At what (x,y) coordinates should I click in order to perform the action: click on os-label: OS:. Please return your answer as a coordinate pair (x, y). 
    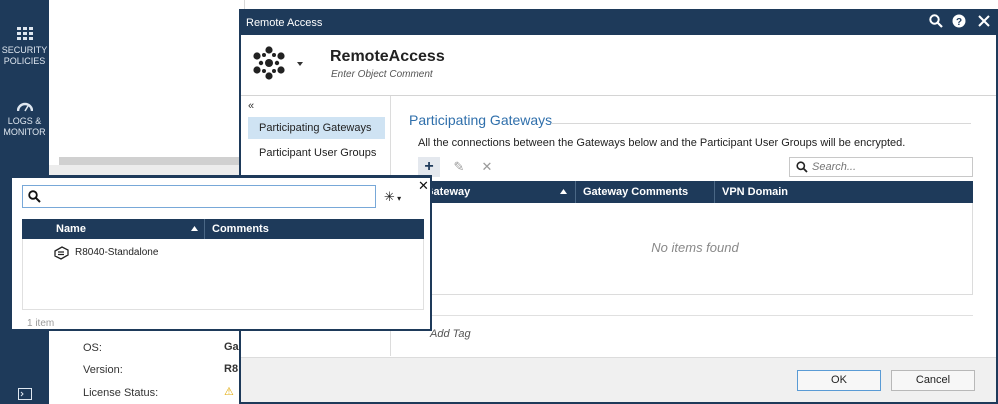
    Looking at the image, I should click on (92, 348).